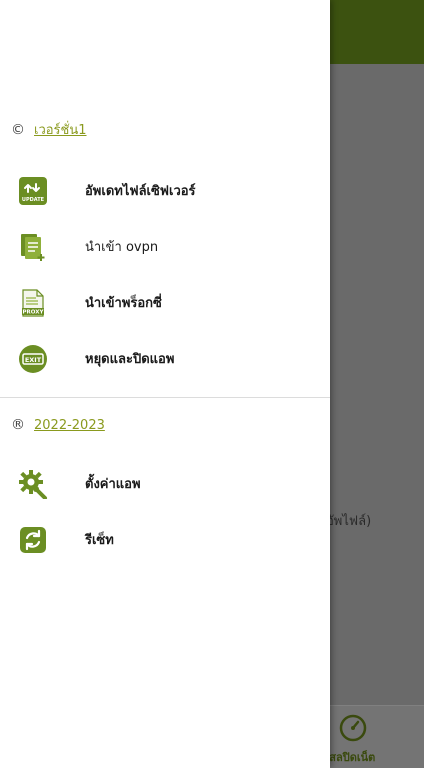 The width and height of the screenshot is (424, 768). Describe the element at coordinates (165, 483) in the screenshot. I see `menu-item-app-settings: ตั้งค่าแอพ` at that location.